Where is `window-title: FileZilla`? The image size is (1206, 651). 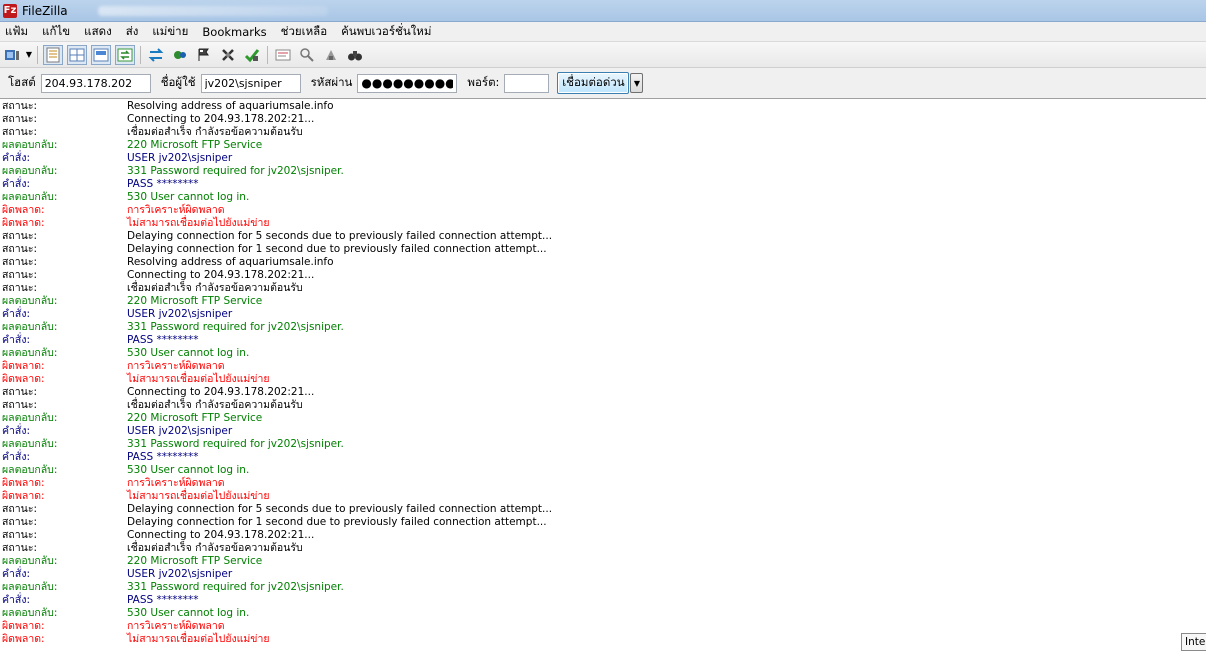
window-title: FileZilla is located at coordinates (45, 10).